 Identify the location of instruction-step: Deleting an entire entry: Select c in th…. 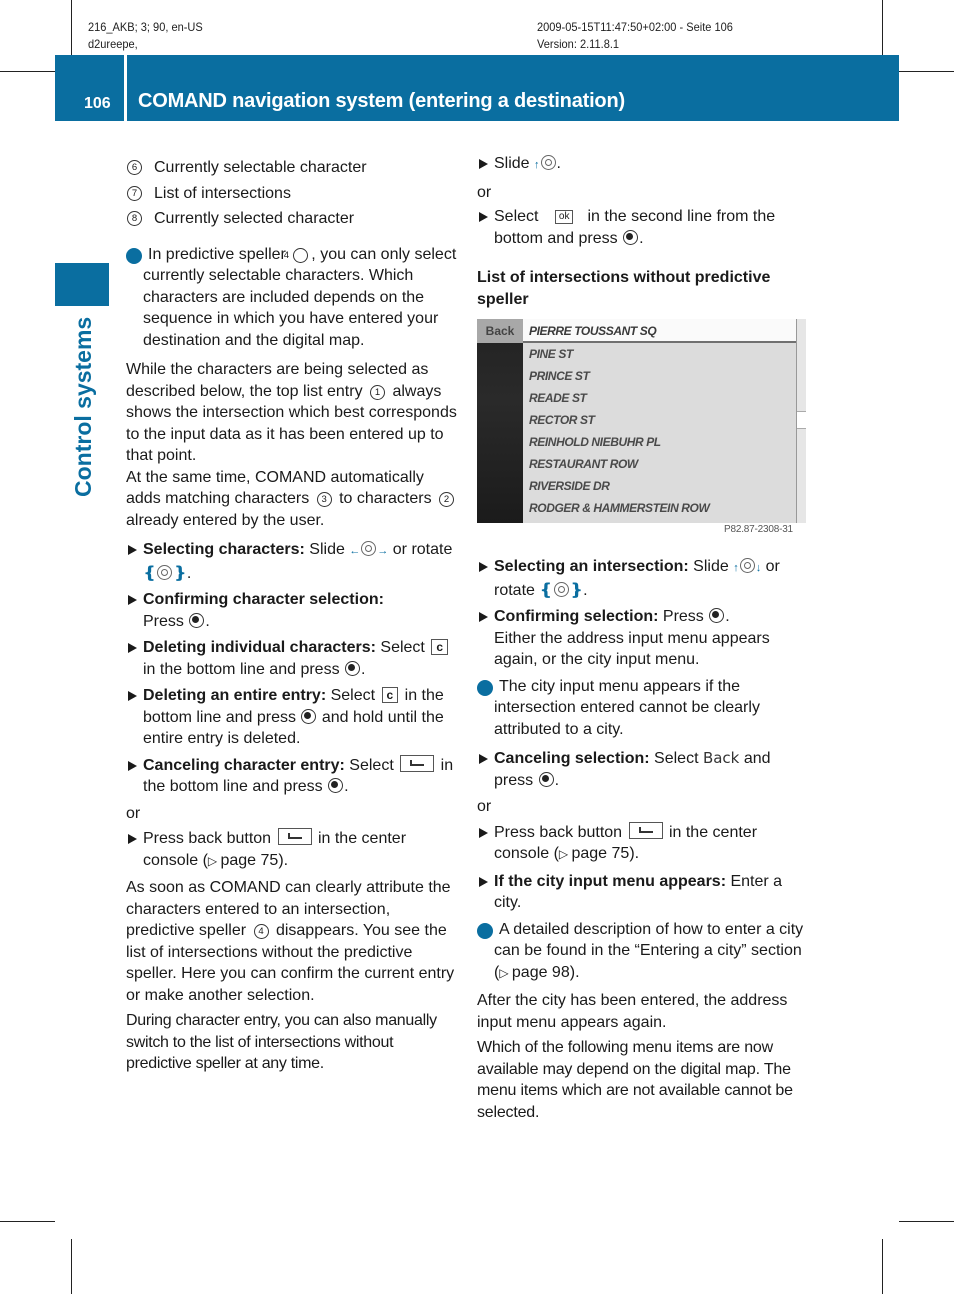
(293, 717).